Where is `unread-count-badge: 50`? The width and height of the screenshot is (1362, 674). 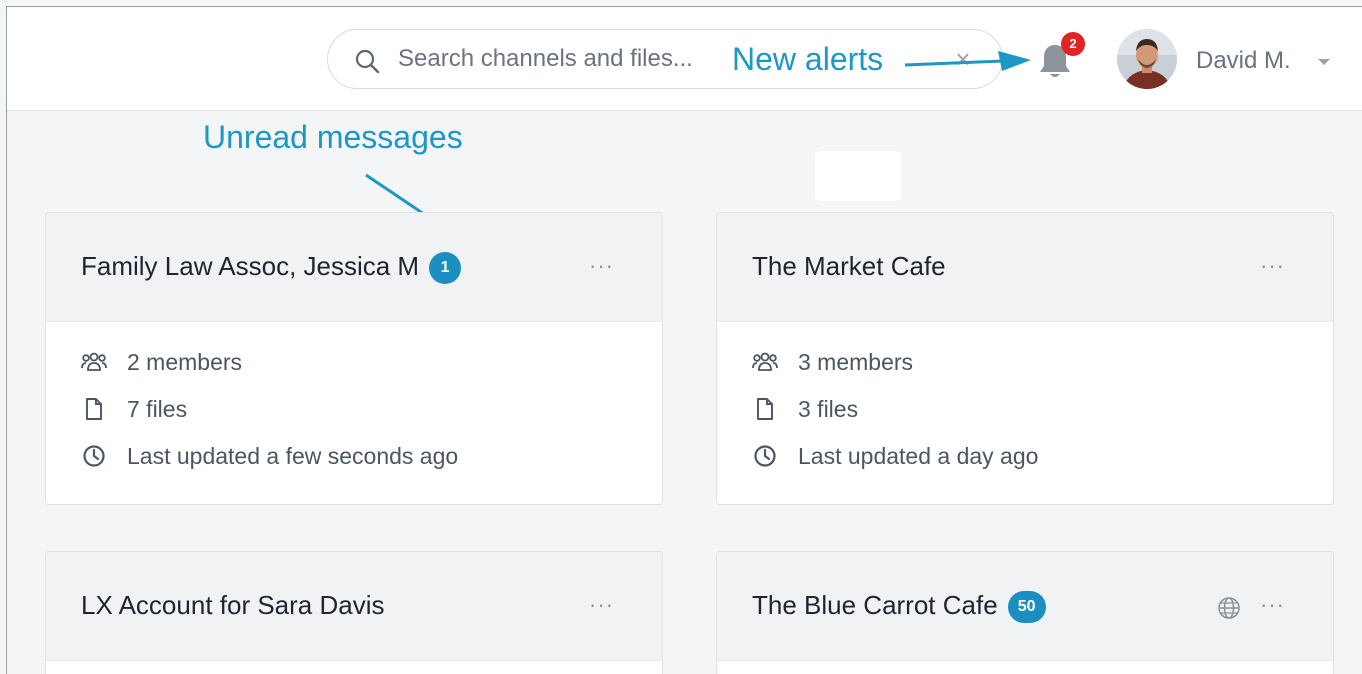
unread-count-badge: 50 is located at coordinates (1026, 607).